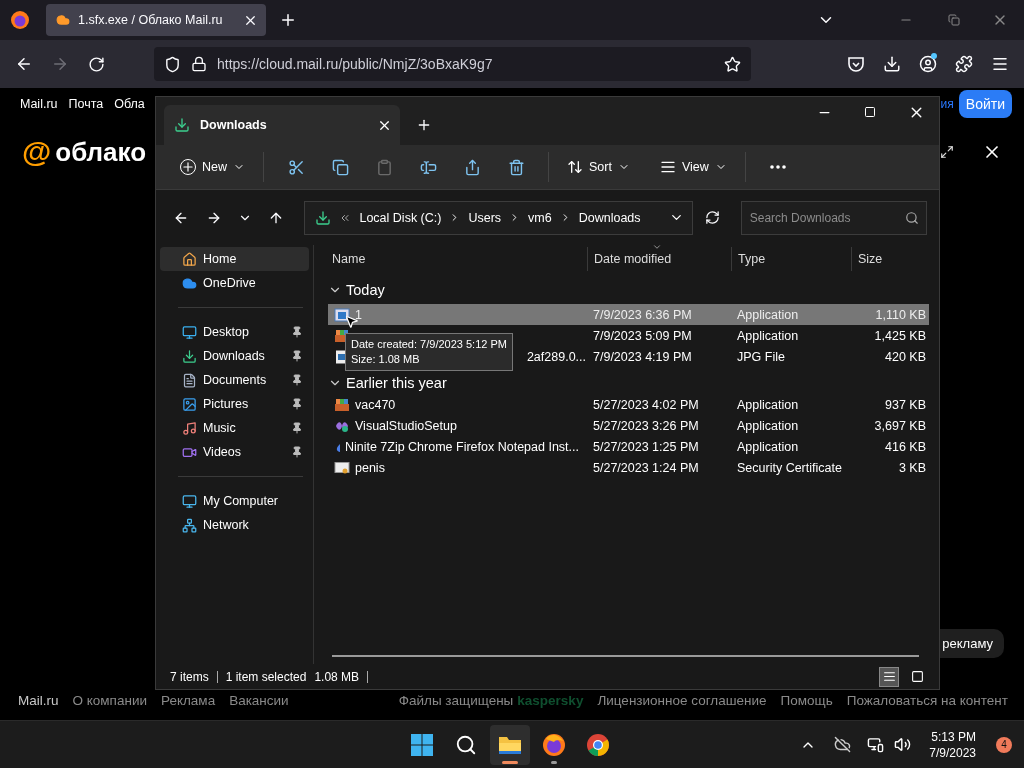 Image resolution: width=1024 pixels, height=768 pixels. I want to click on clipboard-icon, so click(384, 167).